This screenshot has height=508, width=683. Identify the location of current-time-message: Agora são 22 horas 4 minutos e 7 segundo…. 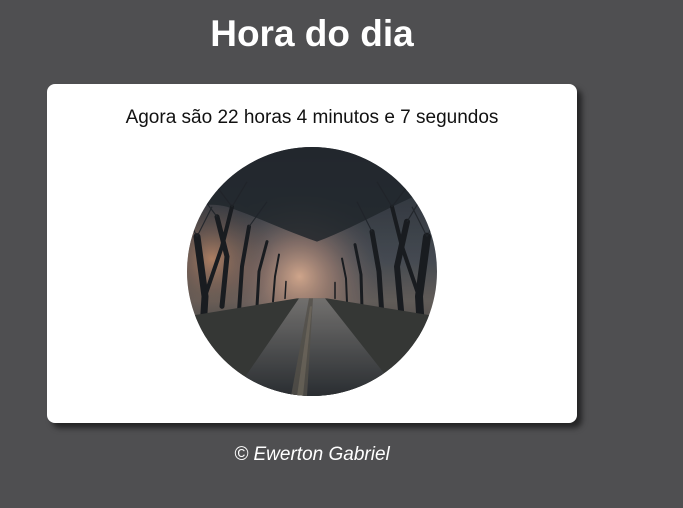
(312, 117).